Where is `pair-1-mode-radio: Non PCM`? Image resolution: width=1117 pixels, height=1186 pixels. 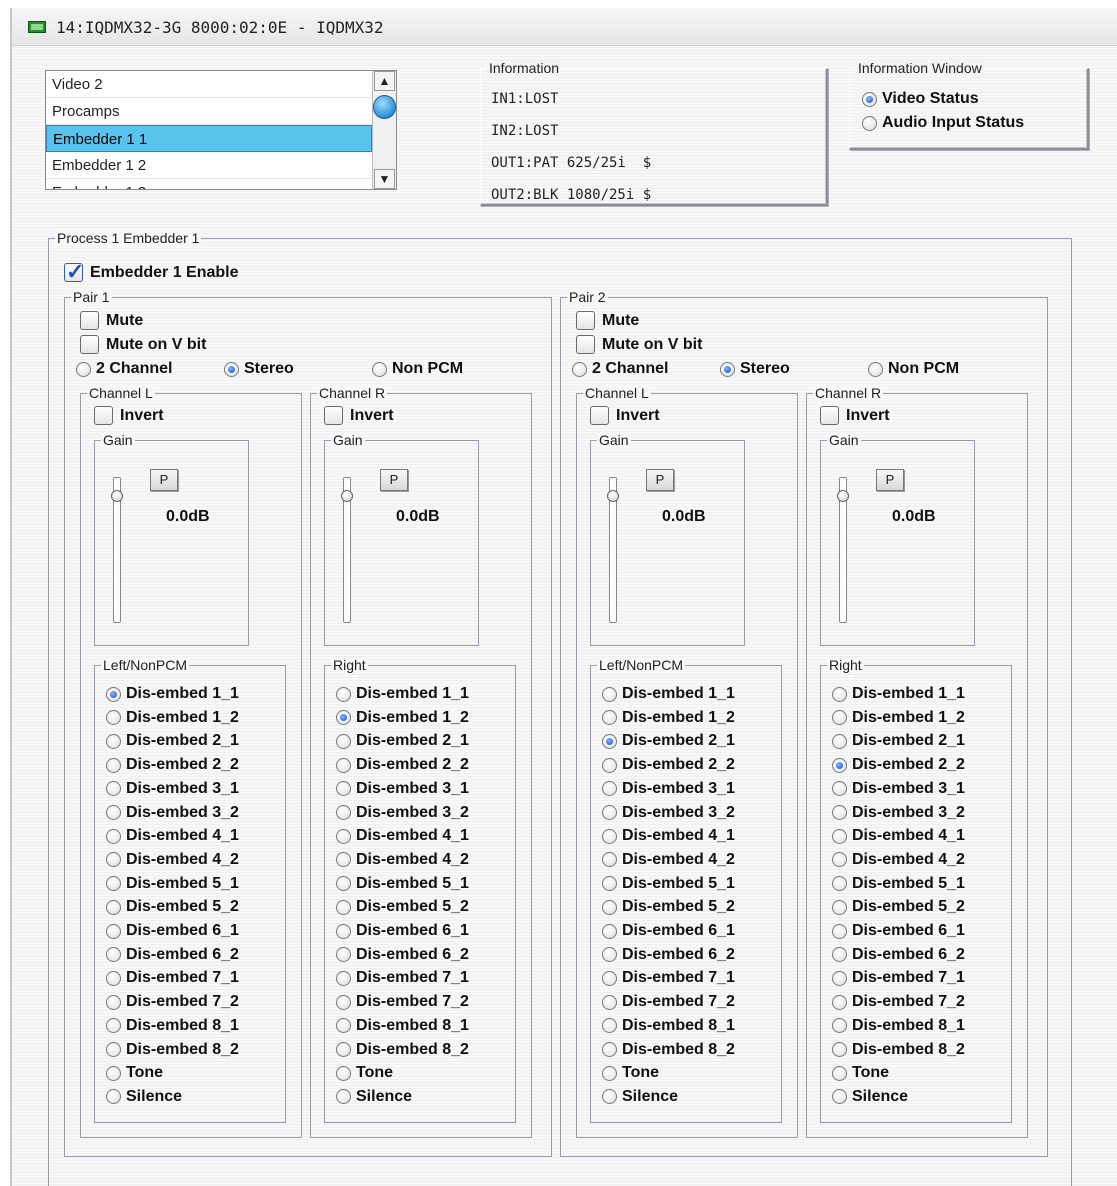
pair-1-mode-radio: Non PCM is located at coordinates (417, 369).